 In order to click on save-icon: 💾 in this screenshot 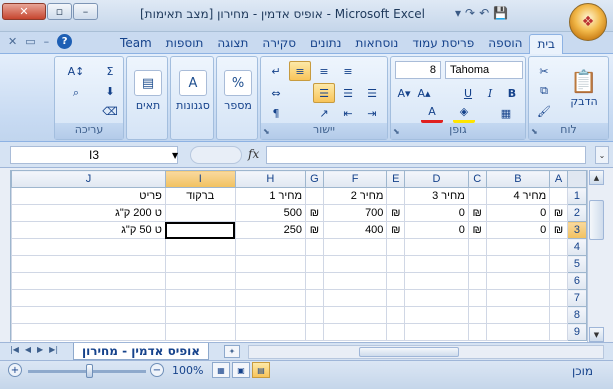, I will do `click(500, 13)`.